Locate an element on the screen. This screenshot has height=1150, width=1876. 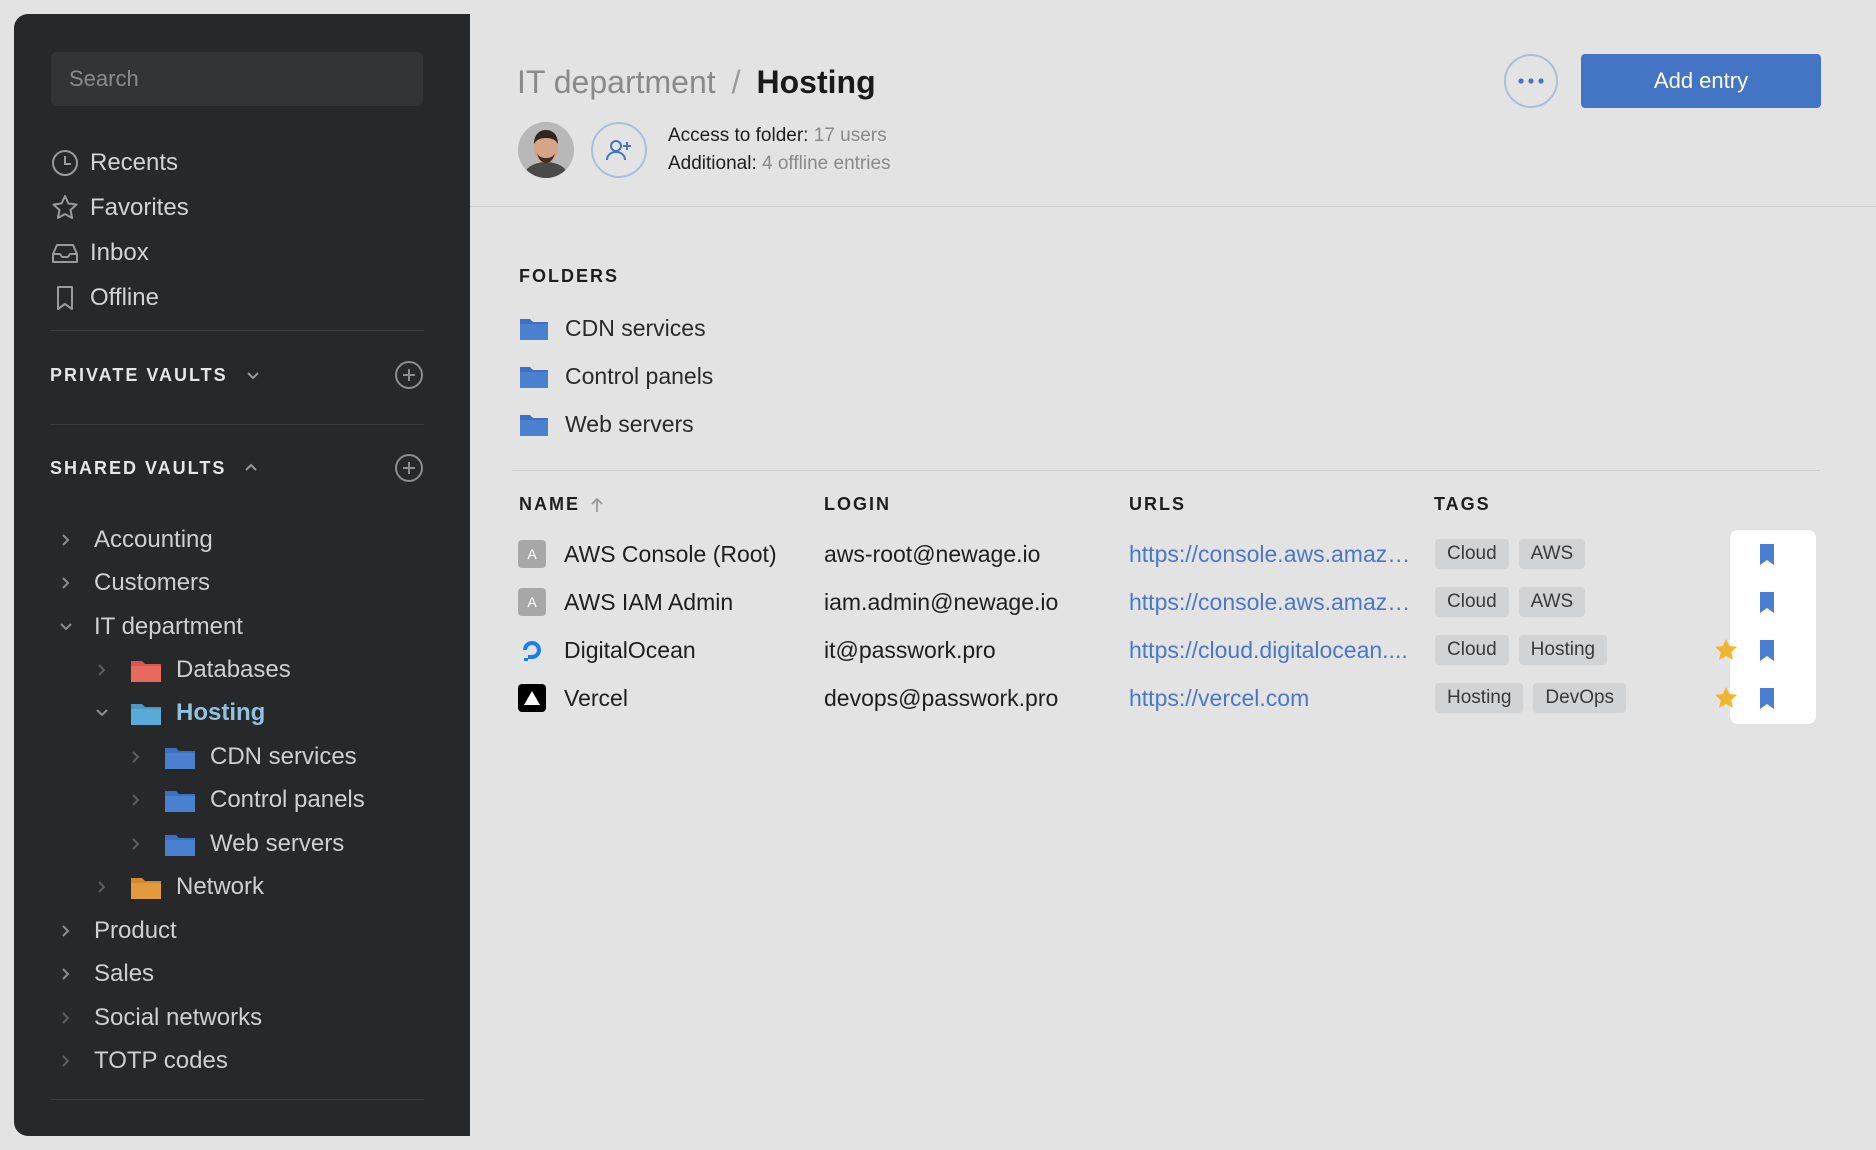
entry-name-cell: A AWS IAM Admin is located at coordinates (668, 602).